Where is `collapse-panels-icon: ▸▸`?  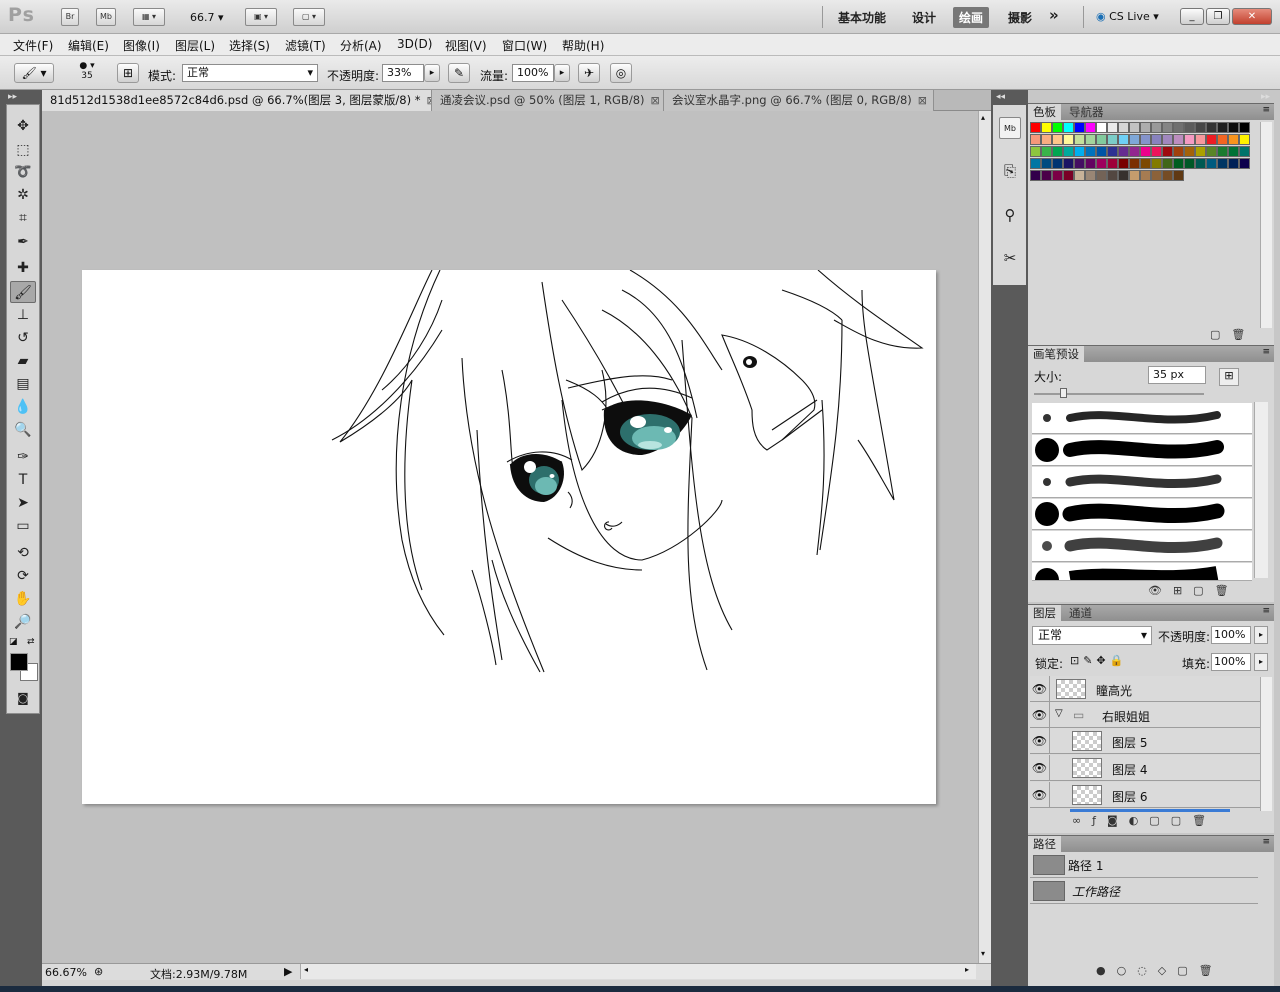 collapse-panels-icon: ▸▸ is located at coordinates (1265, 97).